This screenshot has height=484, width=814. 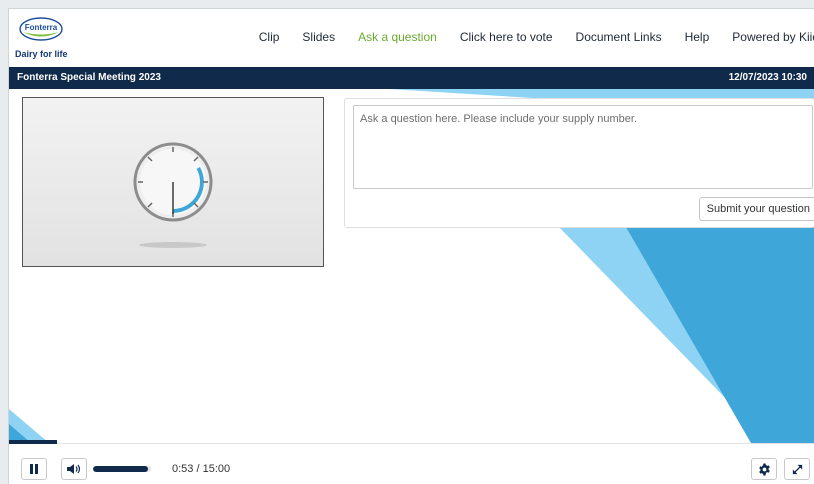 I want to click on duration: 15:00, so click(x=216, y=469).